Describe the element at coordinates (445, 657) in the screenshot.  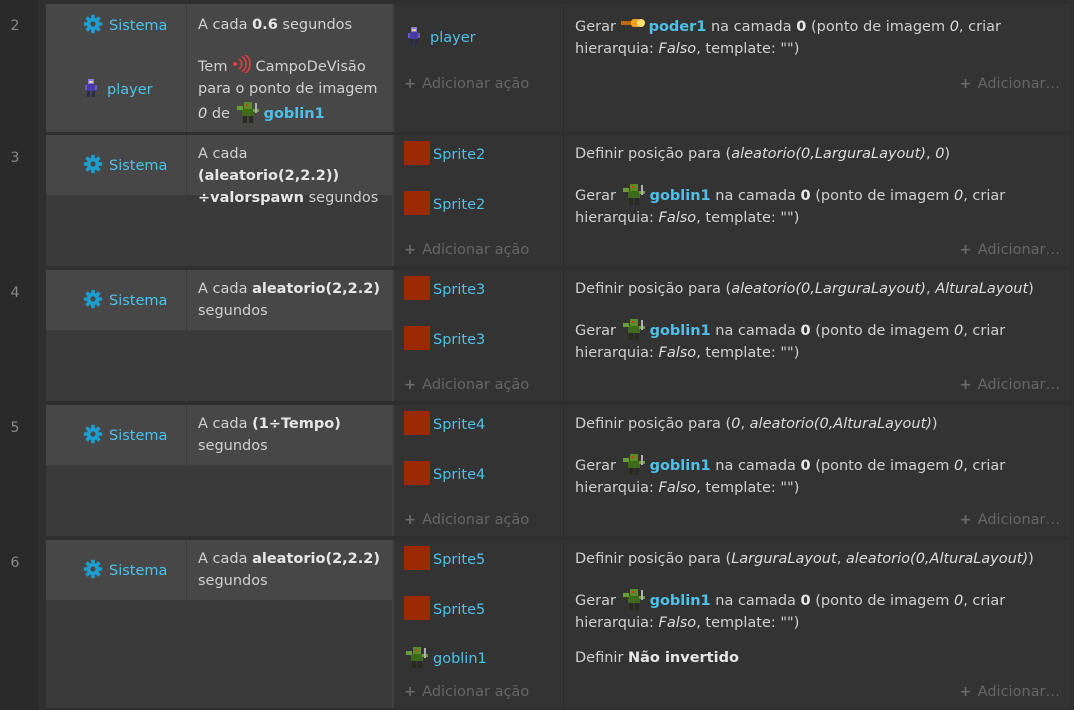
I see `action-object: goblin1` at that location.